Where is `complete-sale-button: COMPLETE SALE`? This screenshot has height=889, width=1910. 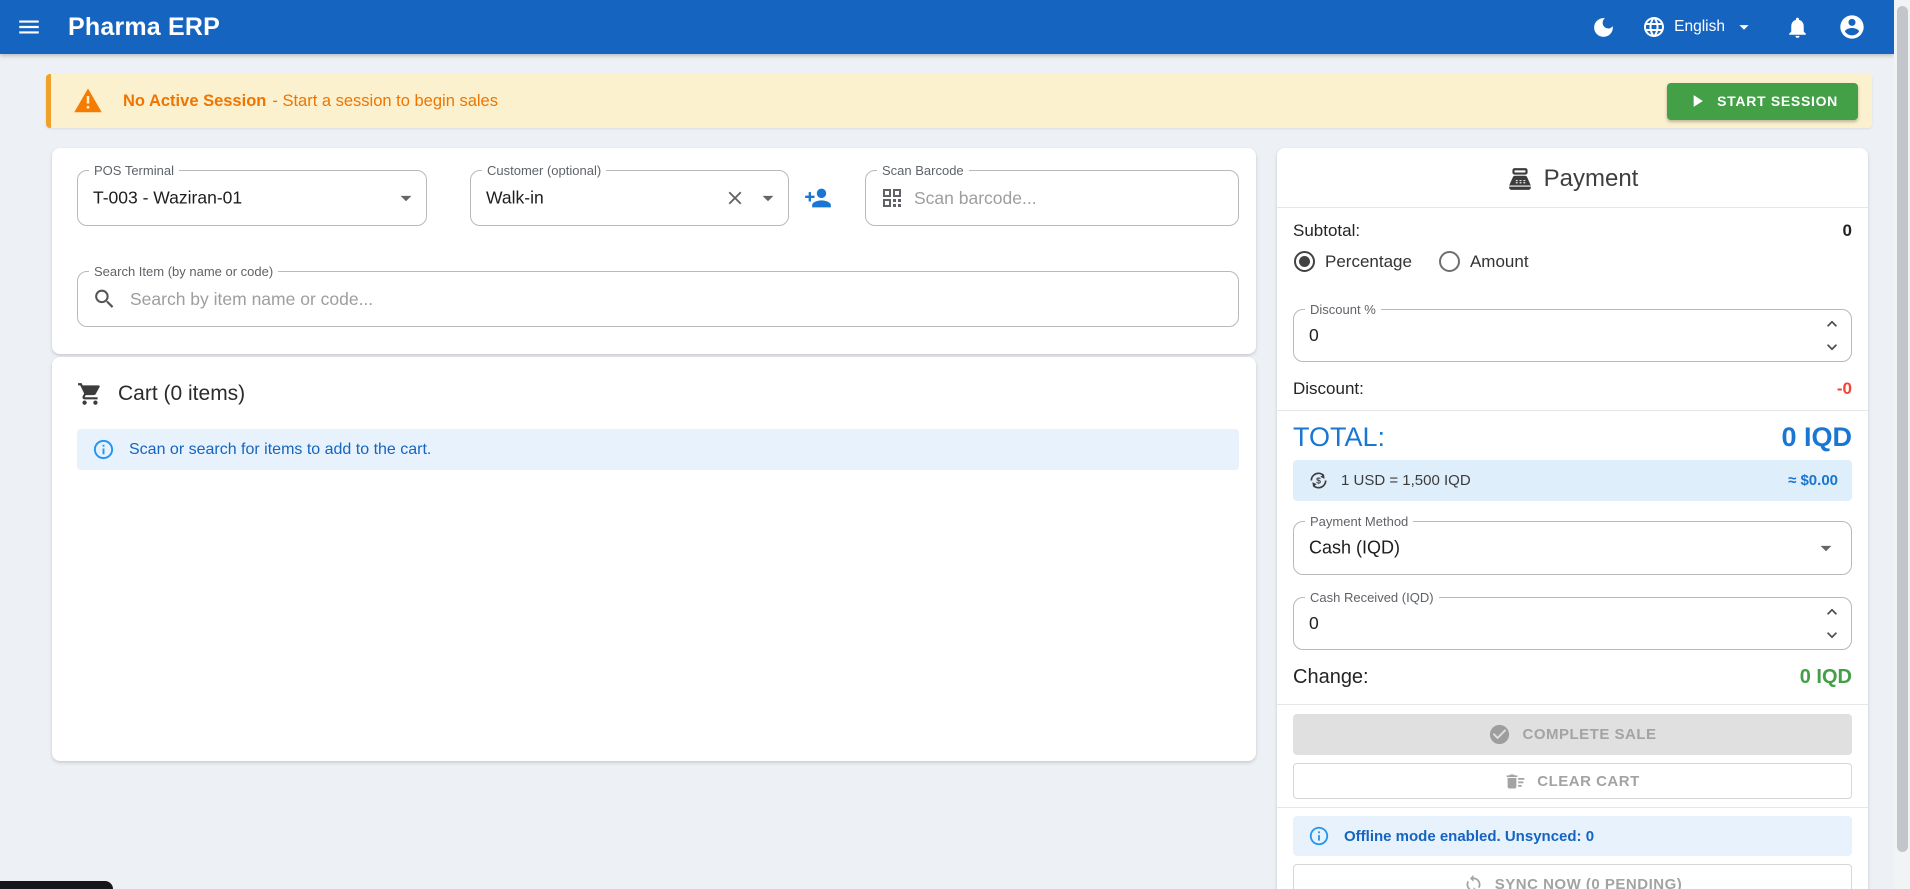 complete-sale-button: COMPLETE SALE is located at coordinates (1572, 734).